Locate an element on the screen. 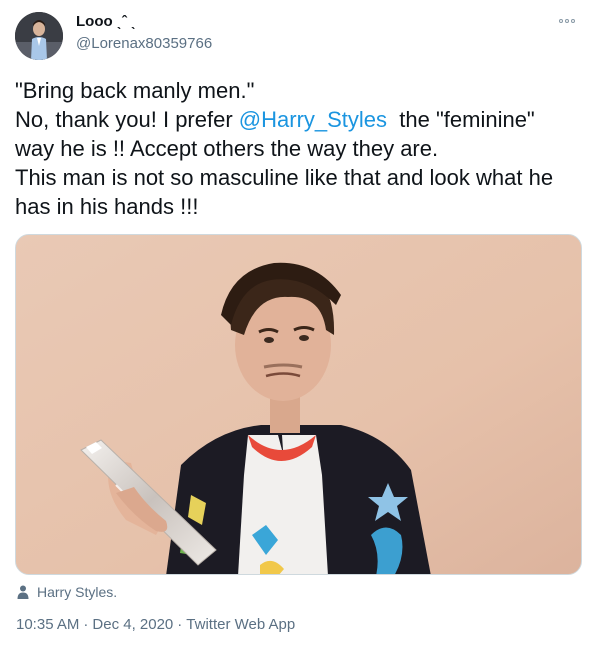  tagged-people: Harry Styles. is located at coordinates (67, 592).